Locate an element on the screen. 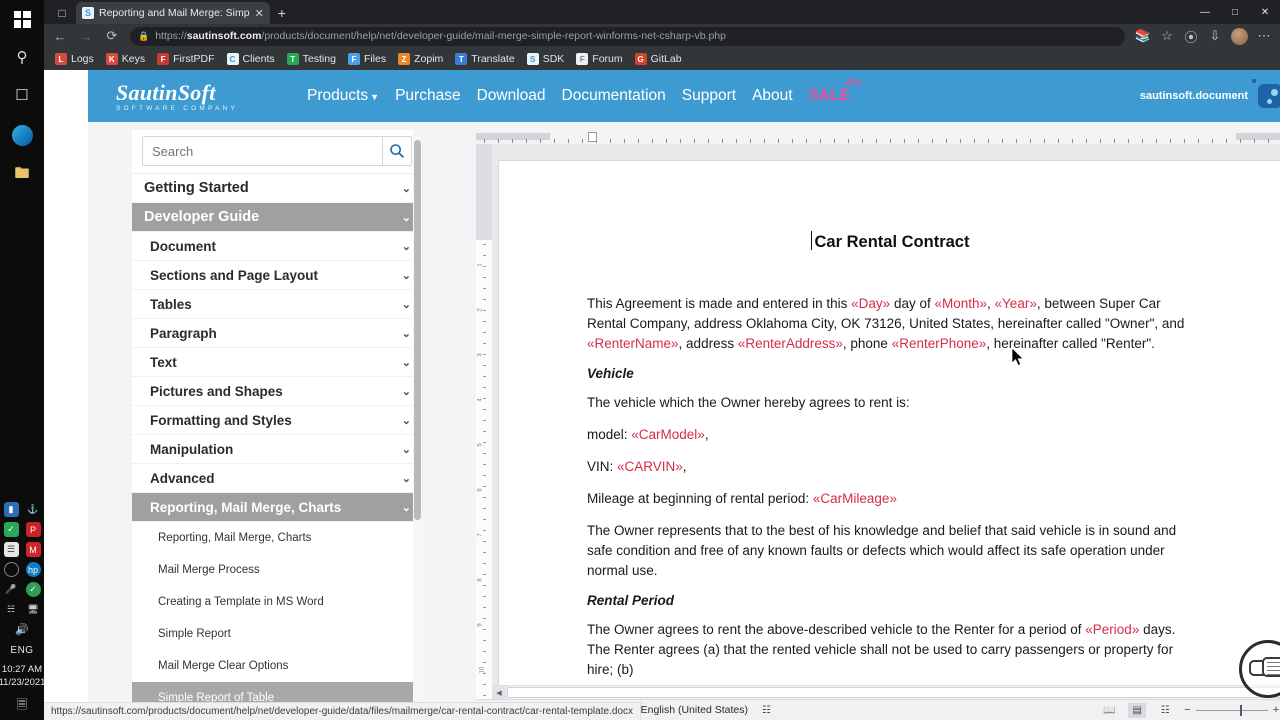 The height and width of the screenshot is (720, 1280). bookmark-forum: F Forum is located at coordinates (599, 59).